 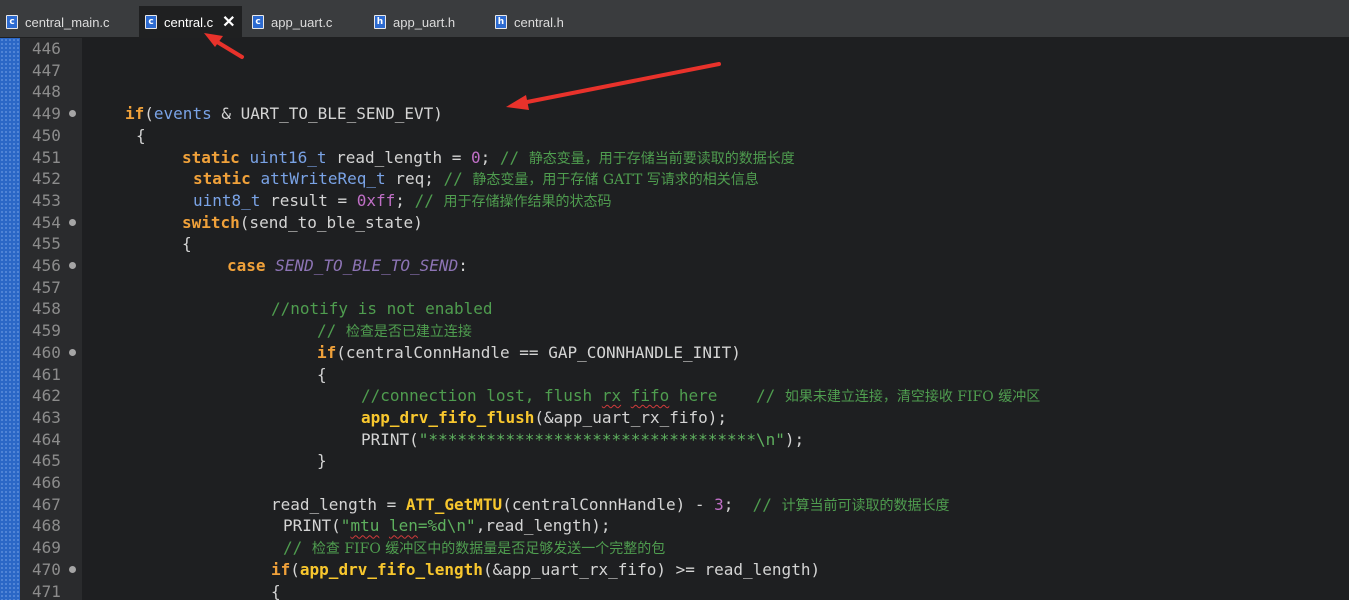 I want to click on code-line-461: 461 {, so click(x=674, y=375).